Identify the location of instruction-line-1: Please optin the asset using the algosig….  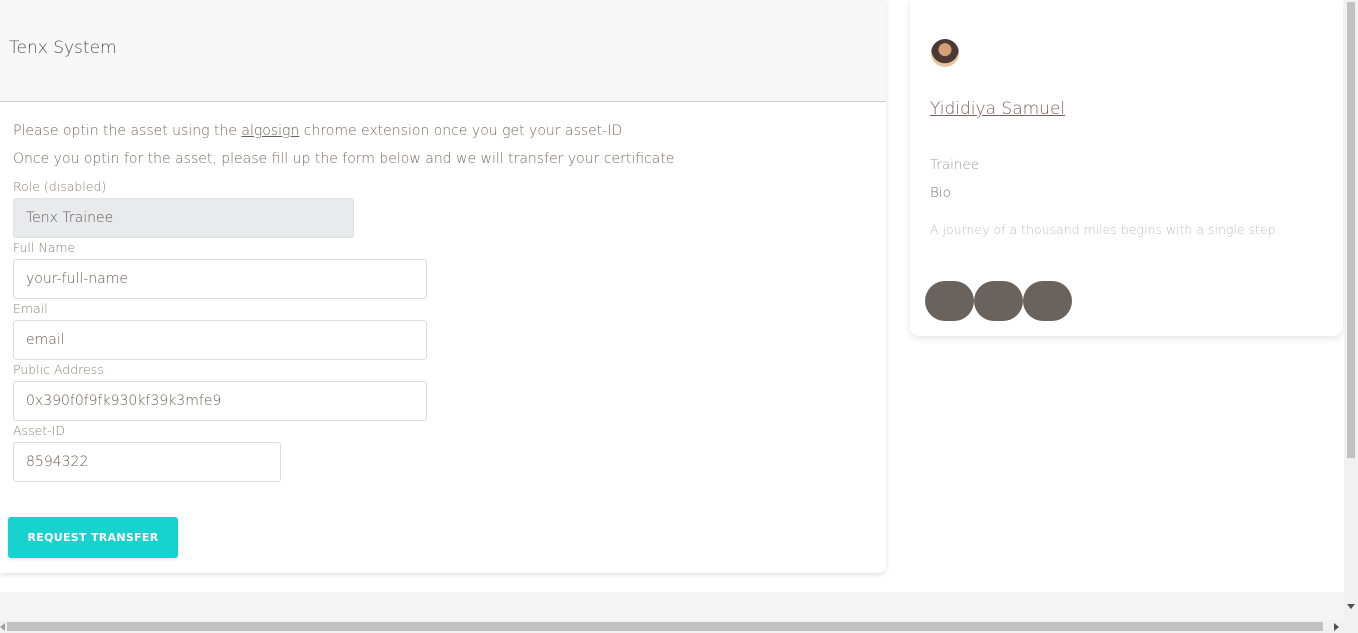
(317, 131).